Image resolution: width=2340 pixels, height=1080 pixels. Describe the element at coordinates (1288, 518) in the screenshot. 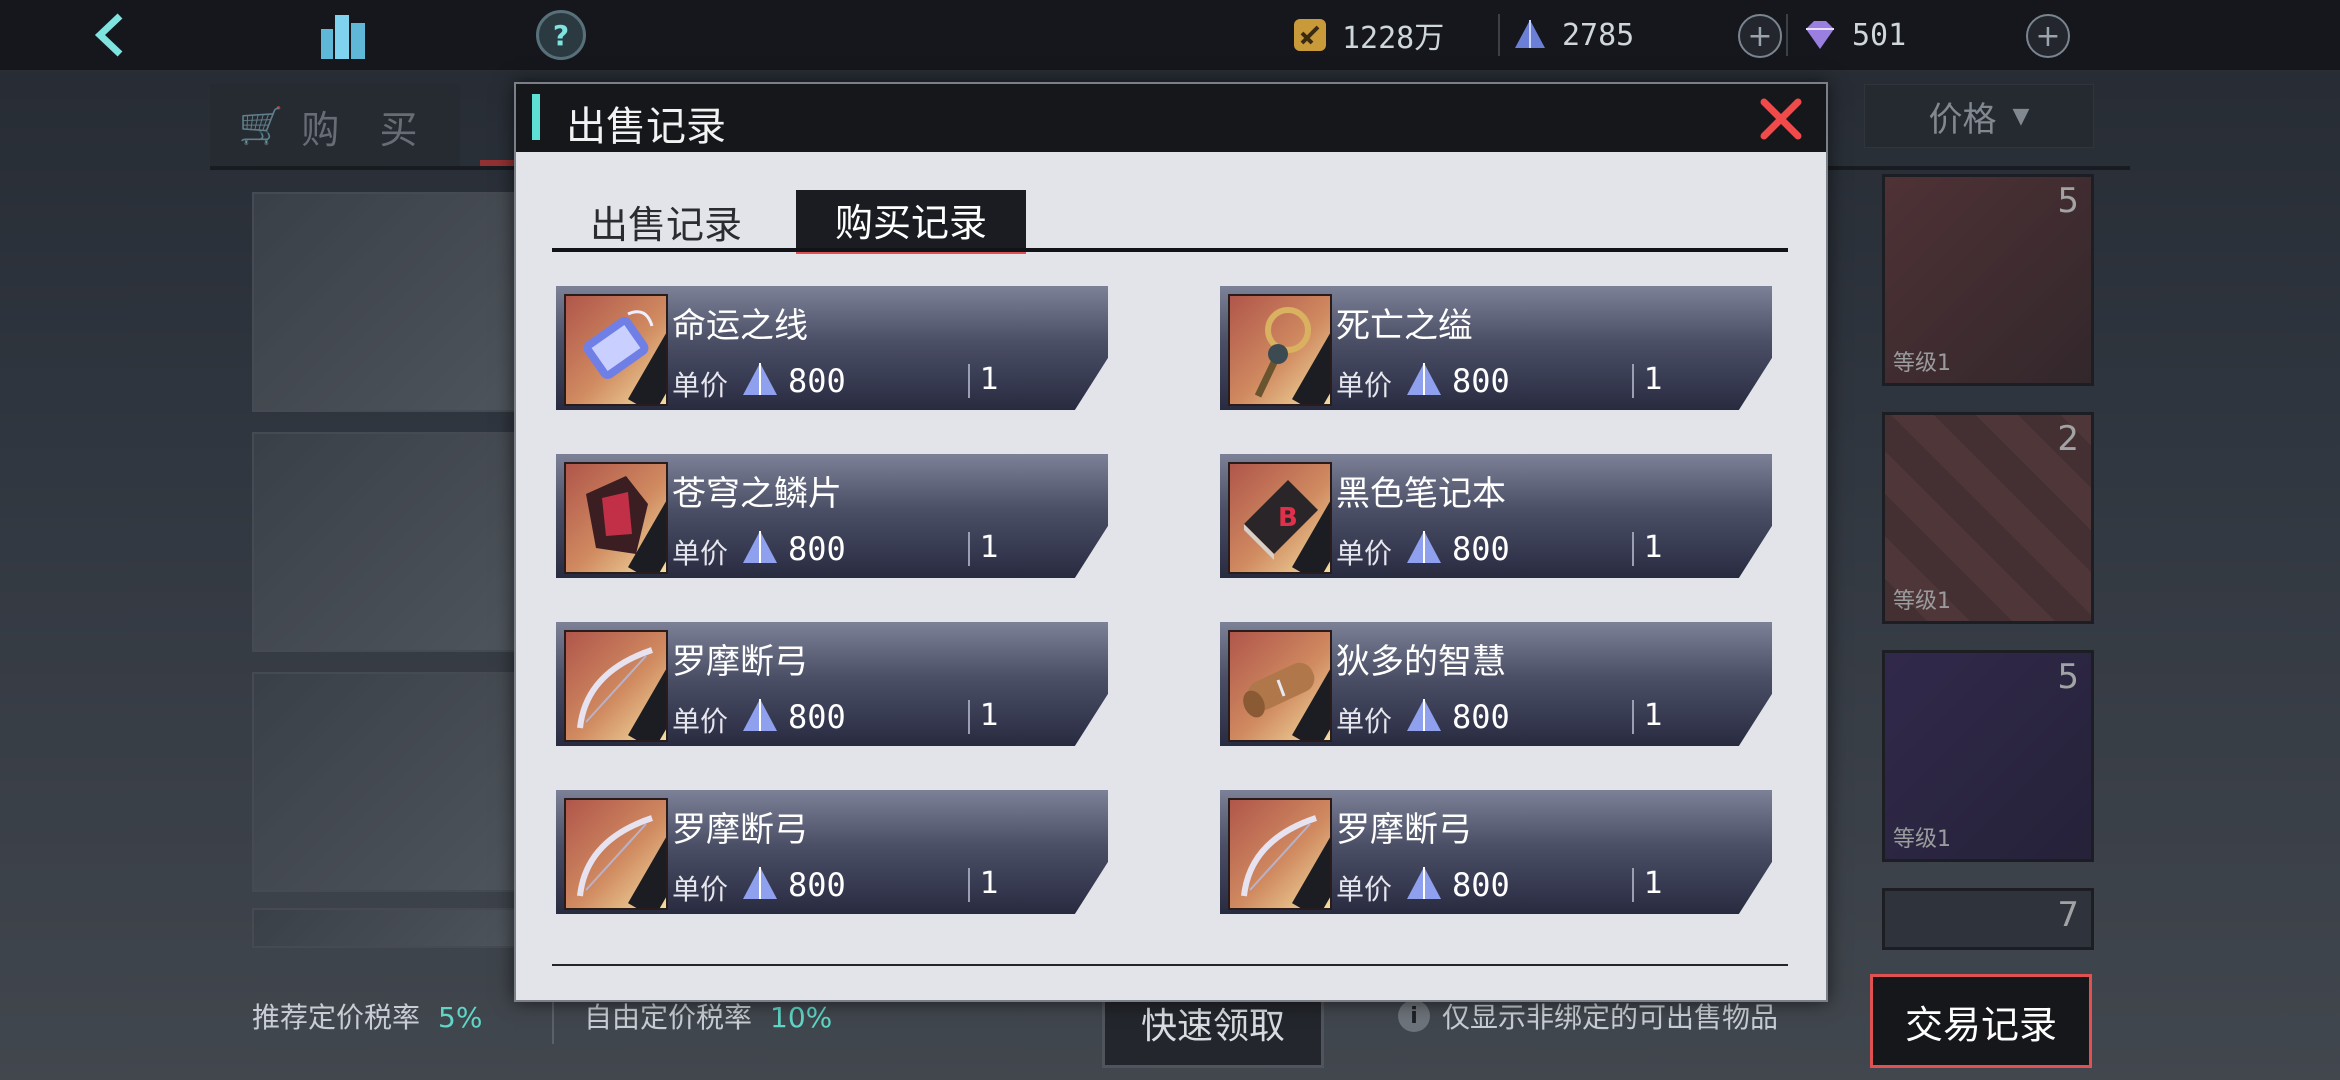

I see `svg-text: B` at that location.